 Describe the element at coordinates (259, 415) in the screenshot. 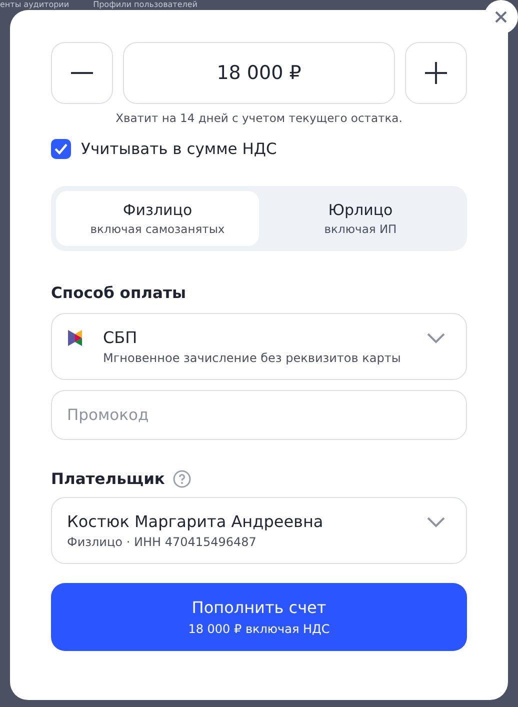

I see `promo-code-field: Промокод` at that location.